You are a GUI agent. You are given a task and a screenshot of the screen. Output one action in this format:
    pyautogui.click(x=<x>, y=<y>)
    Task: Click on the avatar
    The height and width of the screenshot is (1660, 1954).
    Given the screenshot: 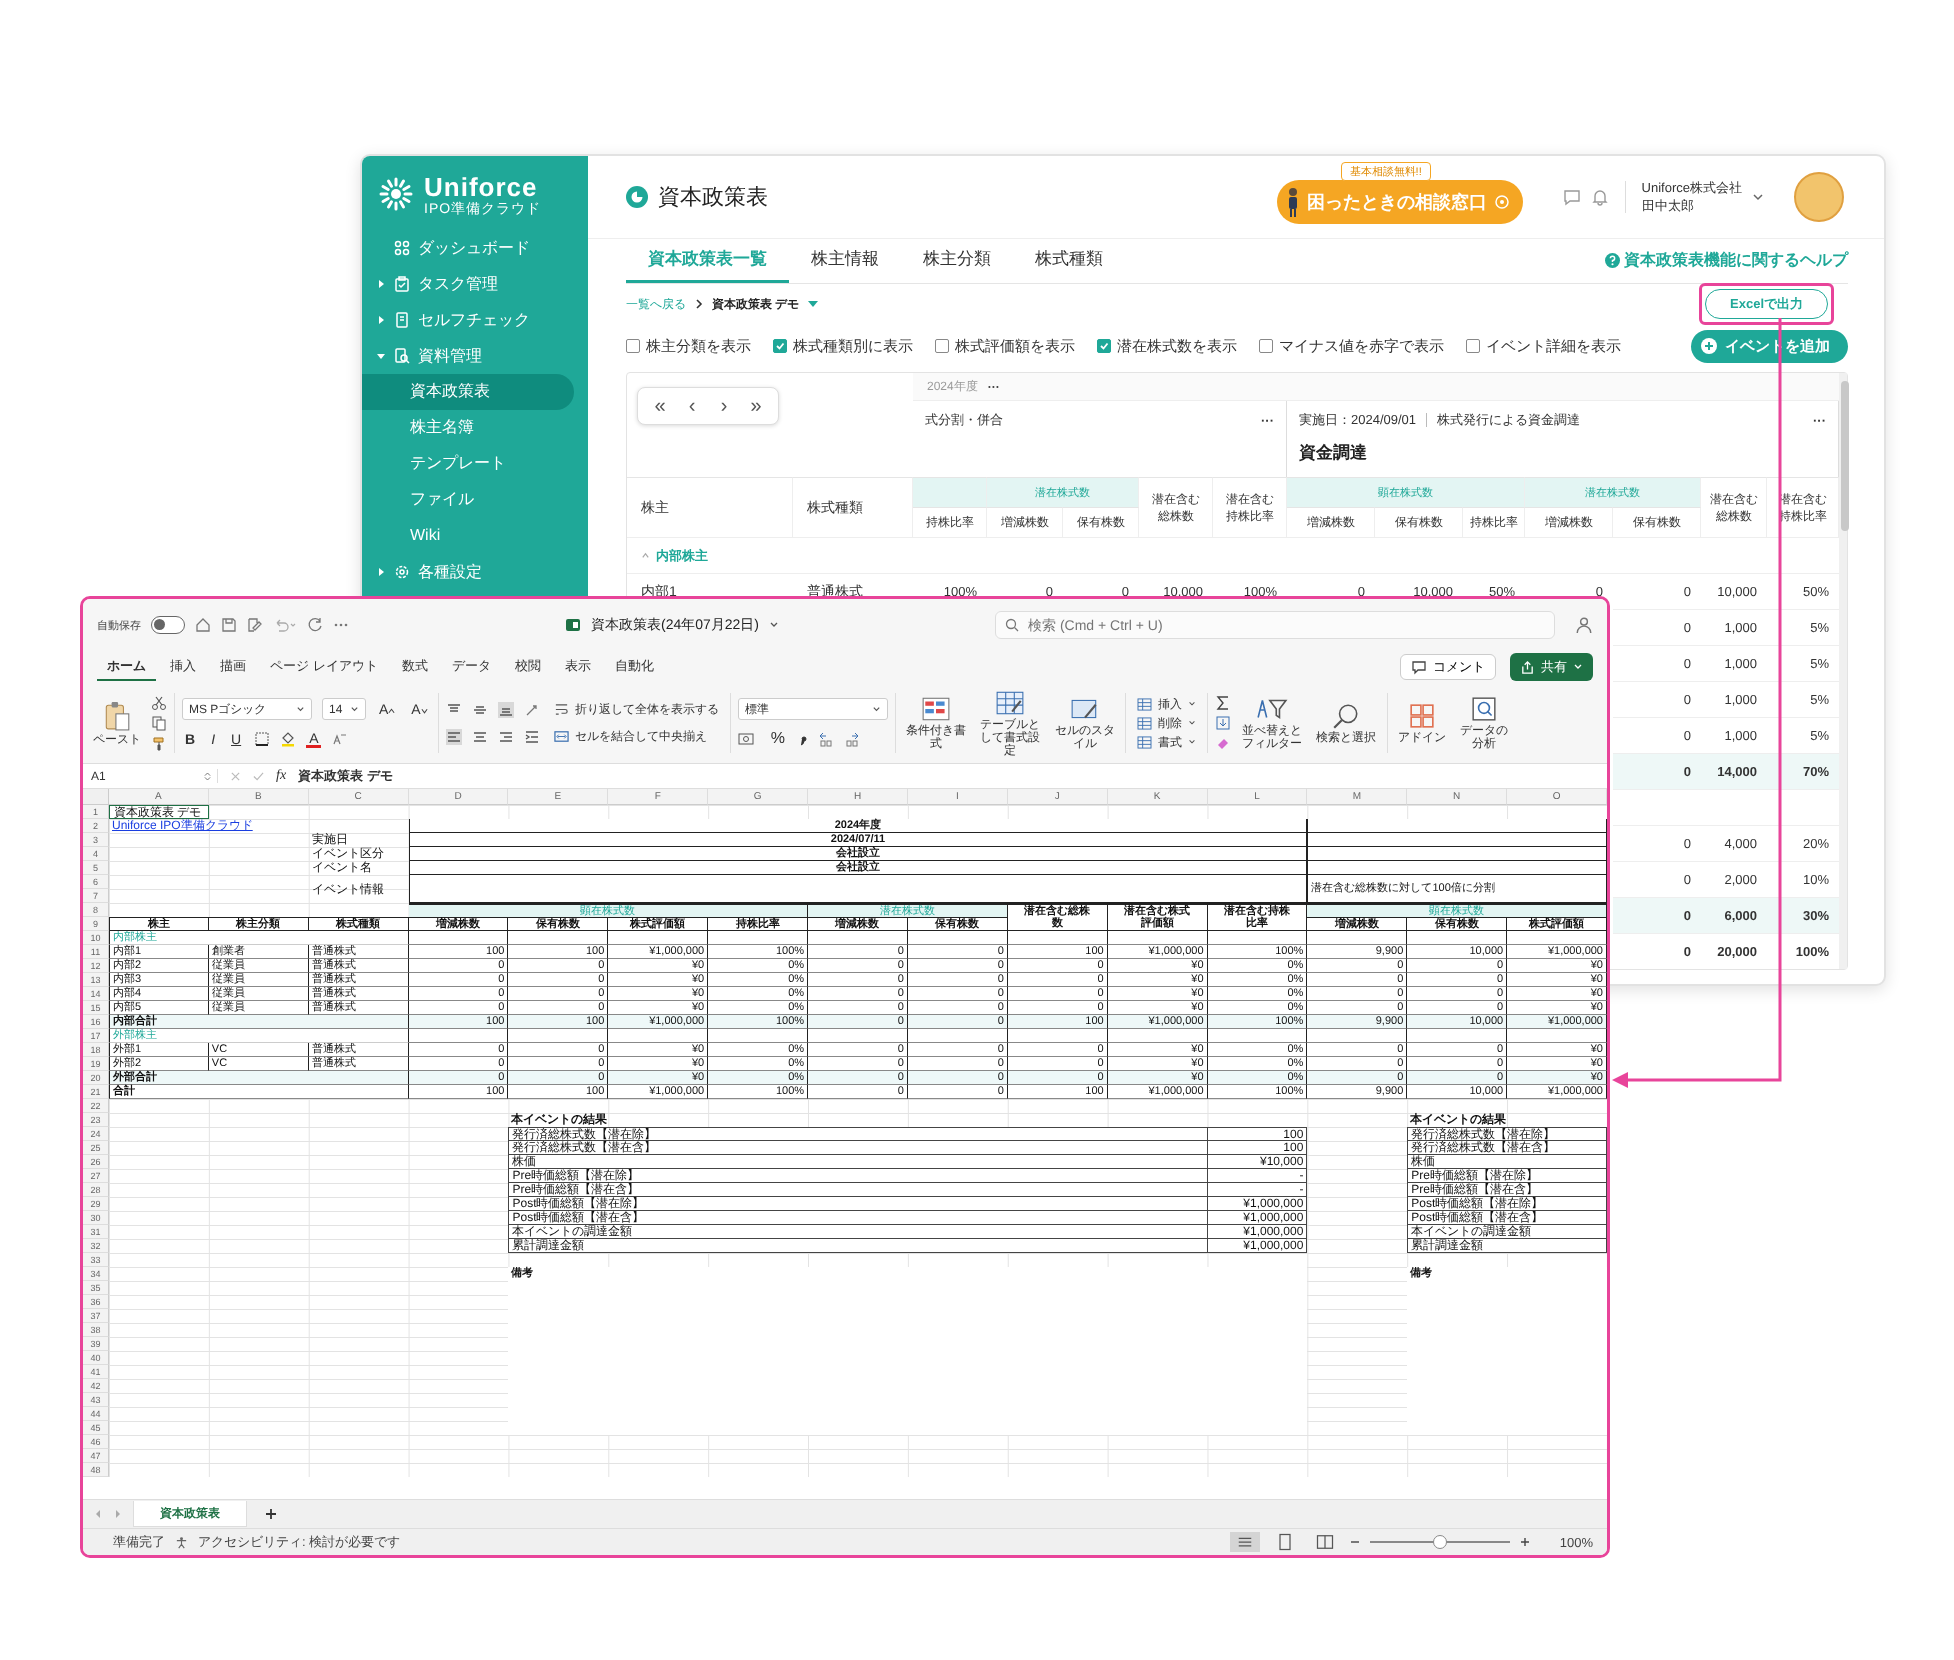 What is the action you would take?
    pyautogui.click(x=1819, y=197)
    